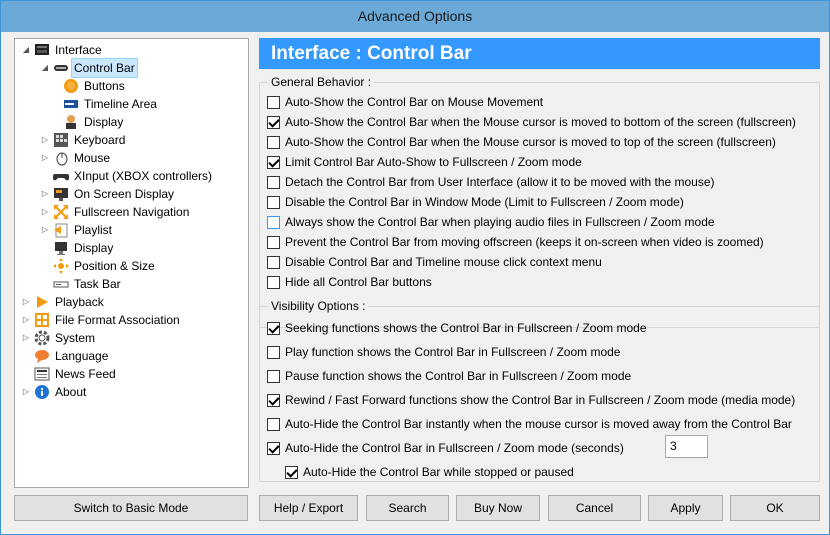 This screenshot has width=830, height=535. What do you see at coordinates (686, 446) in the screenshot?
I see `auto-hide-seconds-input: 3` at bounding box center [686, 446].